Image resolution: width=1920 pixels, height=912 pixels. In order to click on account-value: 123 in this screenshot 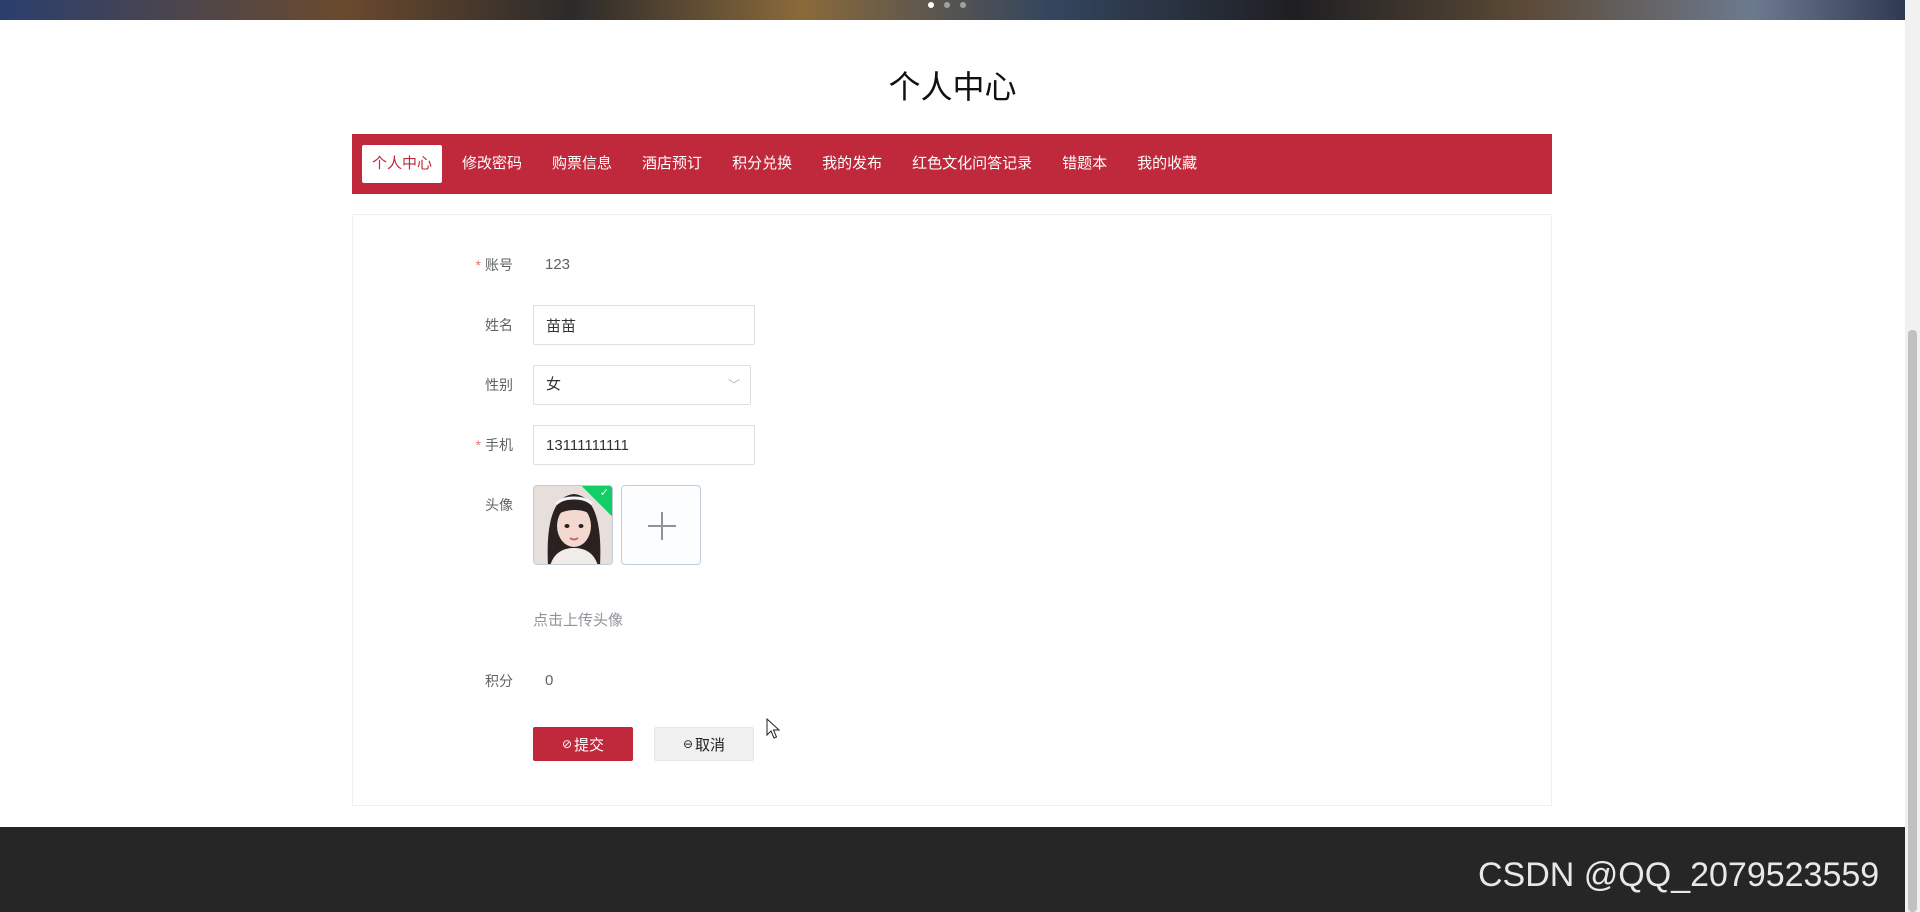, I will do `click(558, 264)`.